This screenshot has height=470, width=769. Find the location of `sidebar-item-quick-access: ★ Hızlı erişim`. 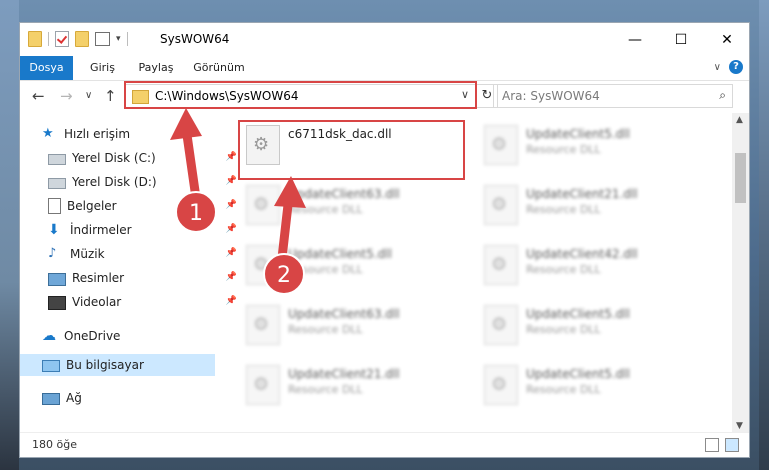

sidebar-item-quick-access: ★ Hızlı erişim is located at coordinates (128, 134).